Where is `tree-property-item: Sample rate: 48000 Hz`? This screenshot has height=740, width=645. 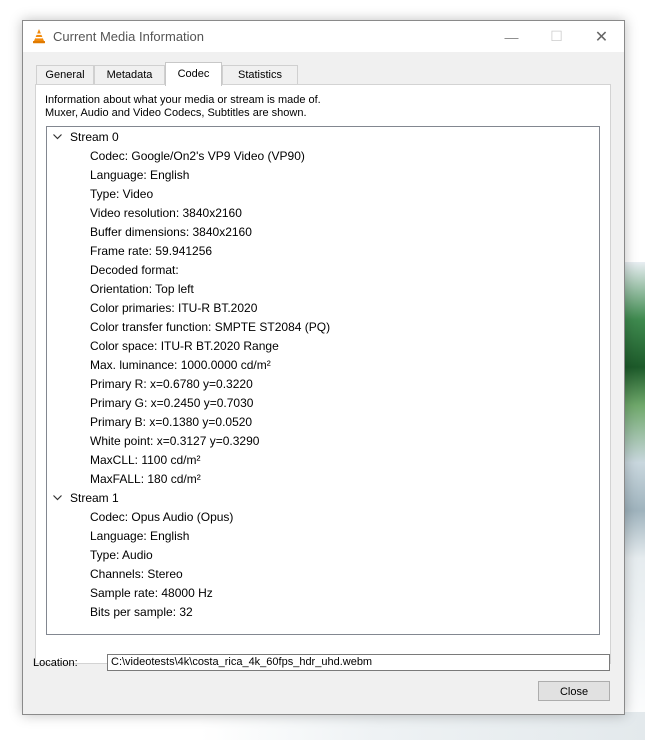
tree-property-item: Sample rate: 48000 Hz is located at coordinates (151, 593).